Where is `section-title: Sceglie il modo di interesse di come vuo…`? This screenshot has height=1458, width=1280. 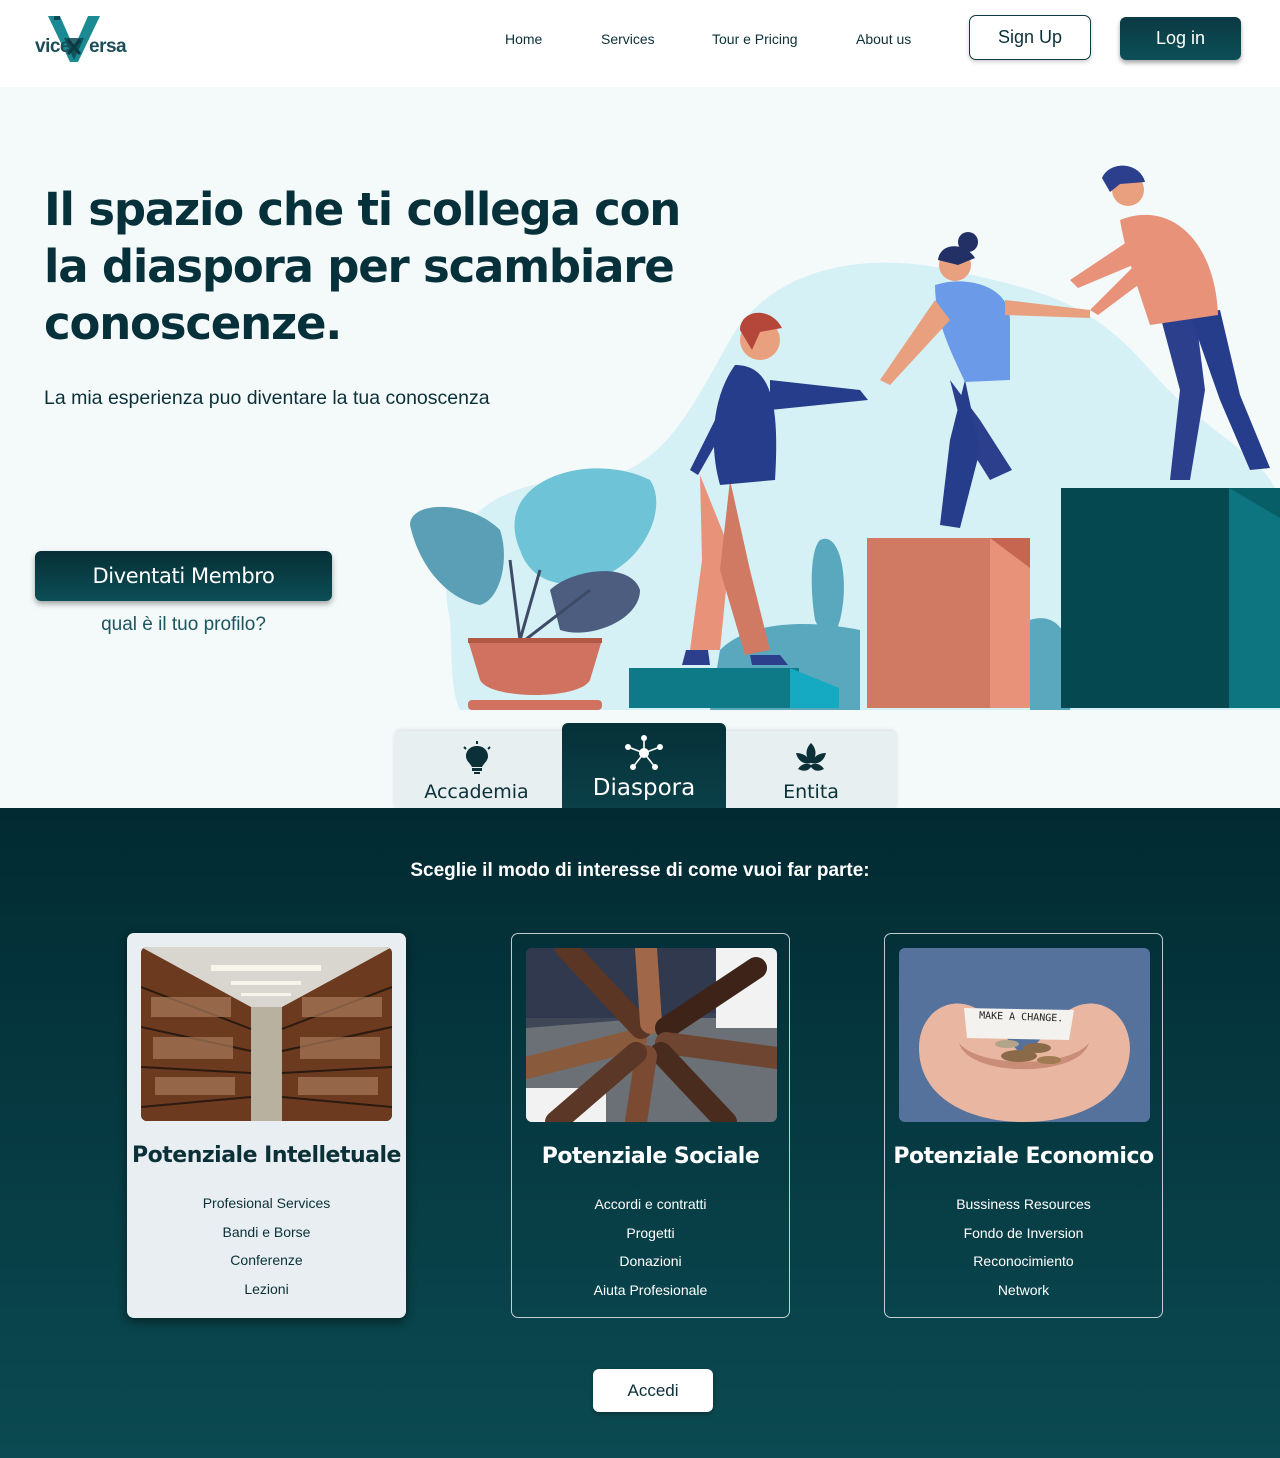 section-title: Sceglie il modo di interesse di come vuo… is located at coordinates (640, 870).